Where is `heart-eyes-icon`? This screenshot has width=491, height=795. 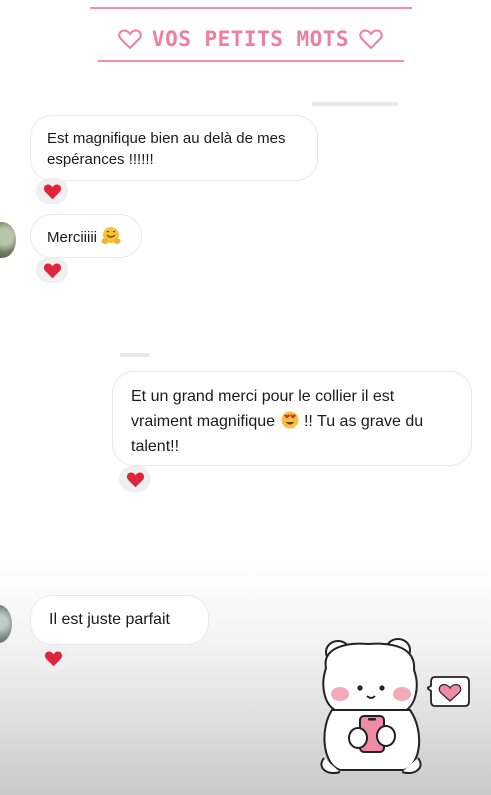 heart-eyes-icon is located at coordinates (290, 420).